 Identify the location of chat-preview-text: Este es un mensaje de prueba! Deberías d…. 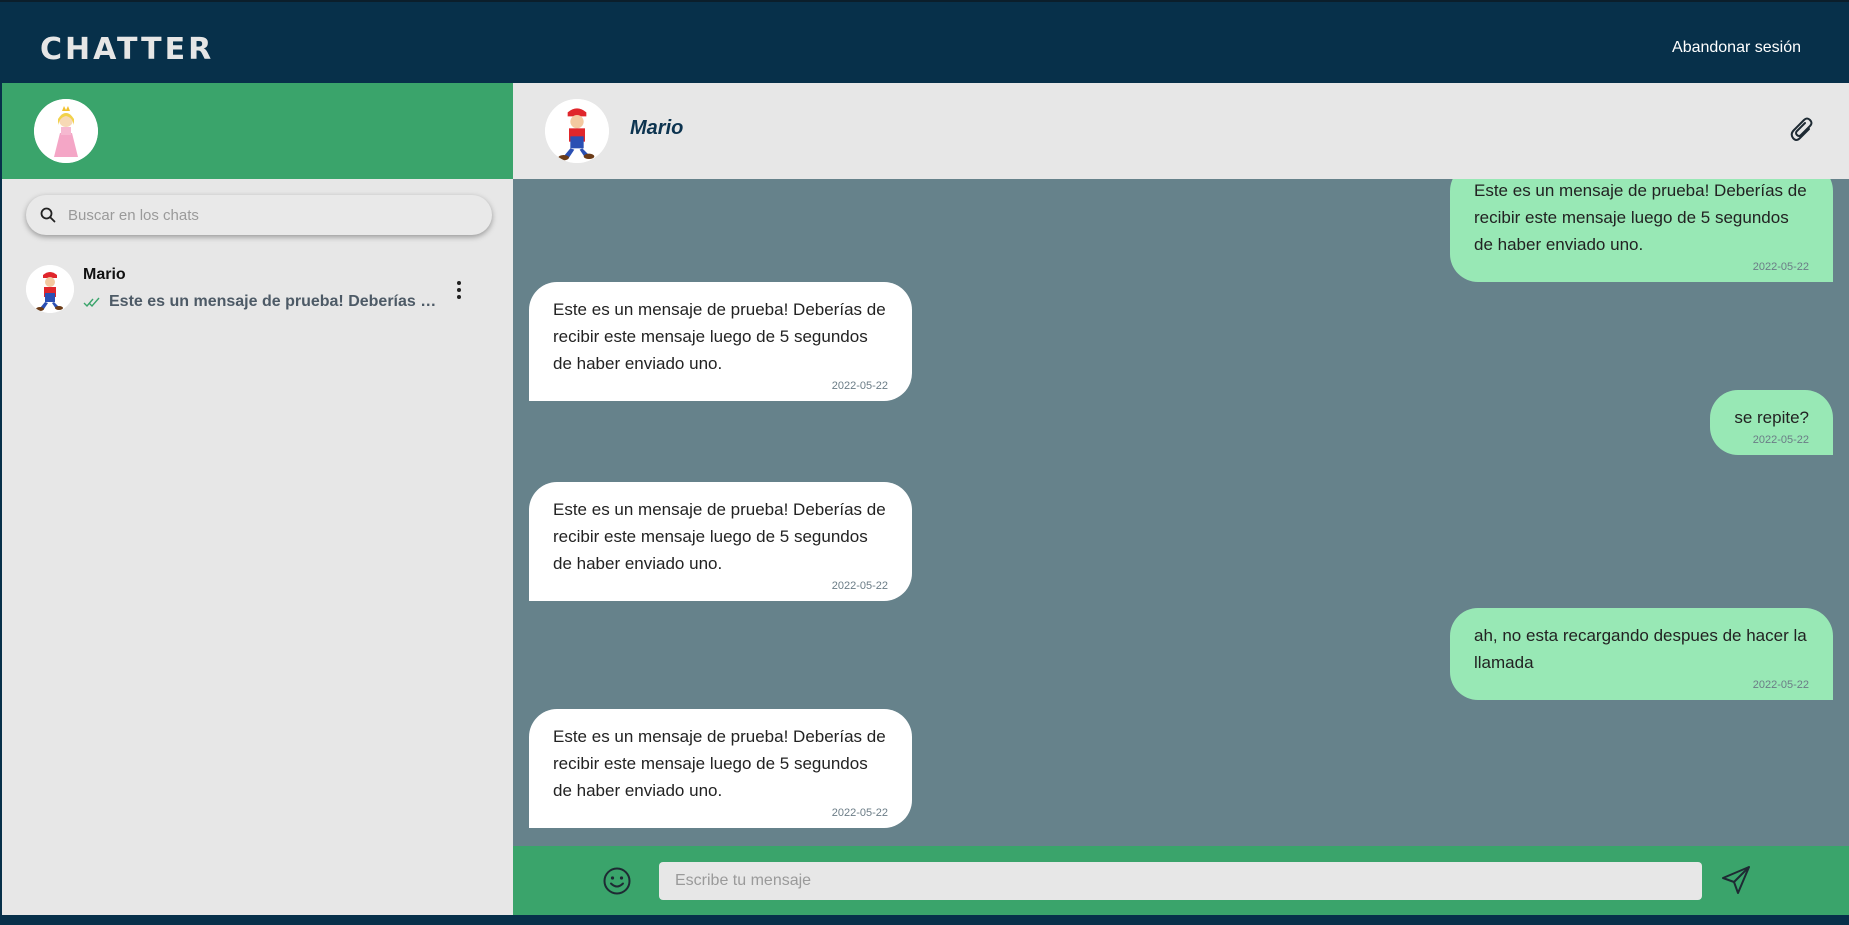
(274, 301).